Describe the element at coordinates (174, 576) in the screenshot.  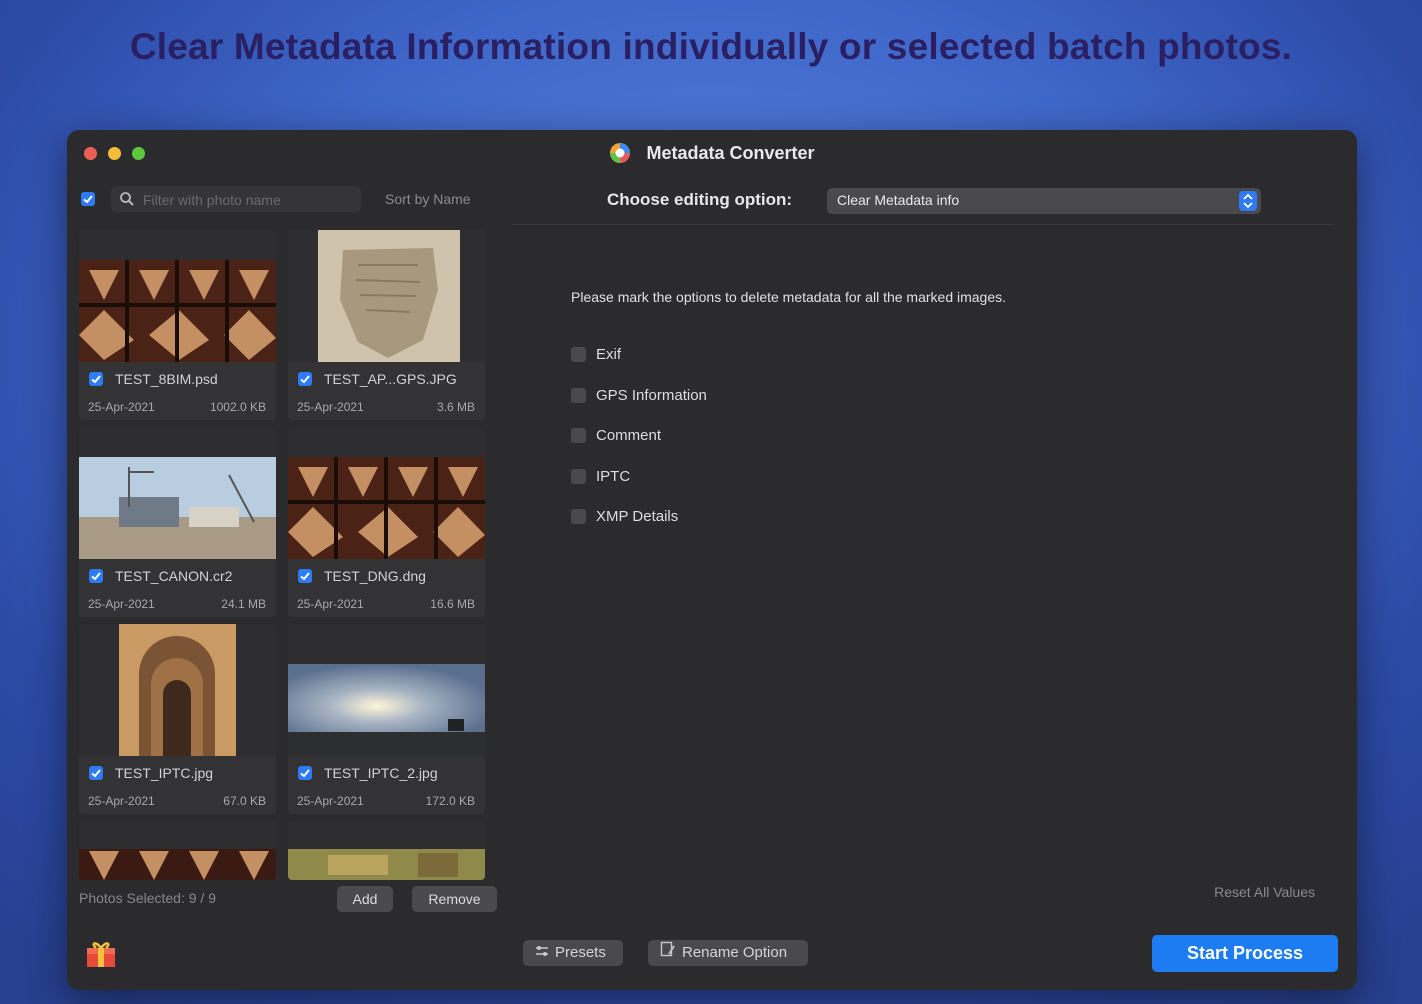
I see `photo-name: TEST_CANON.cr2` at that location.